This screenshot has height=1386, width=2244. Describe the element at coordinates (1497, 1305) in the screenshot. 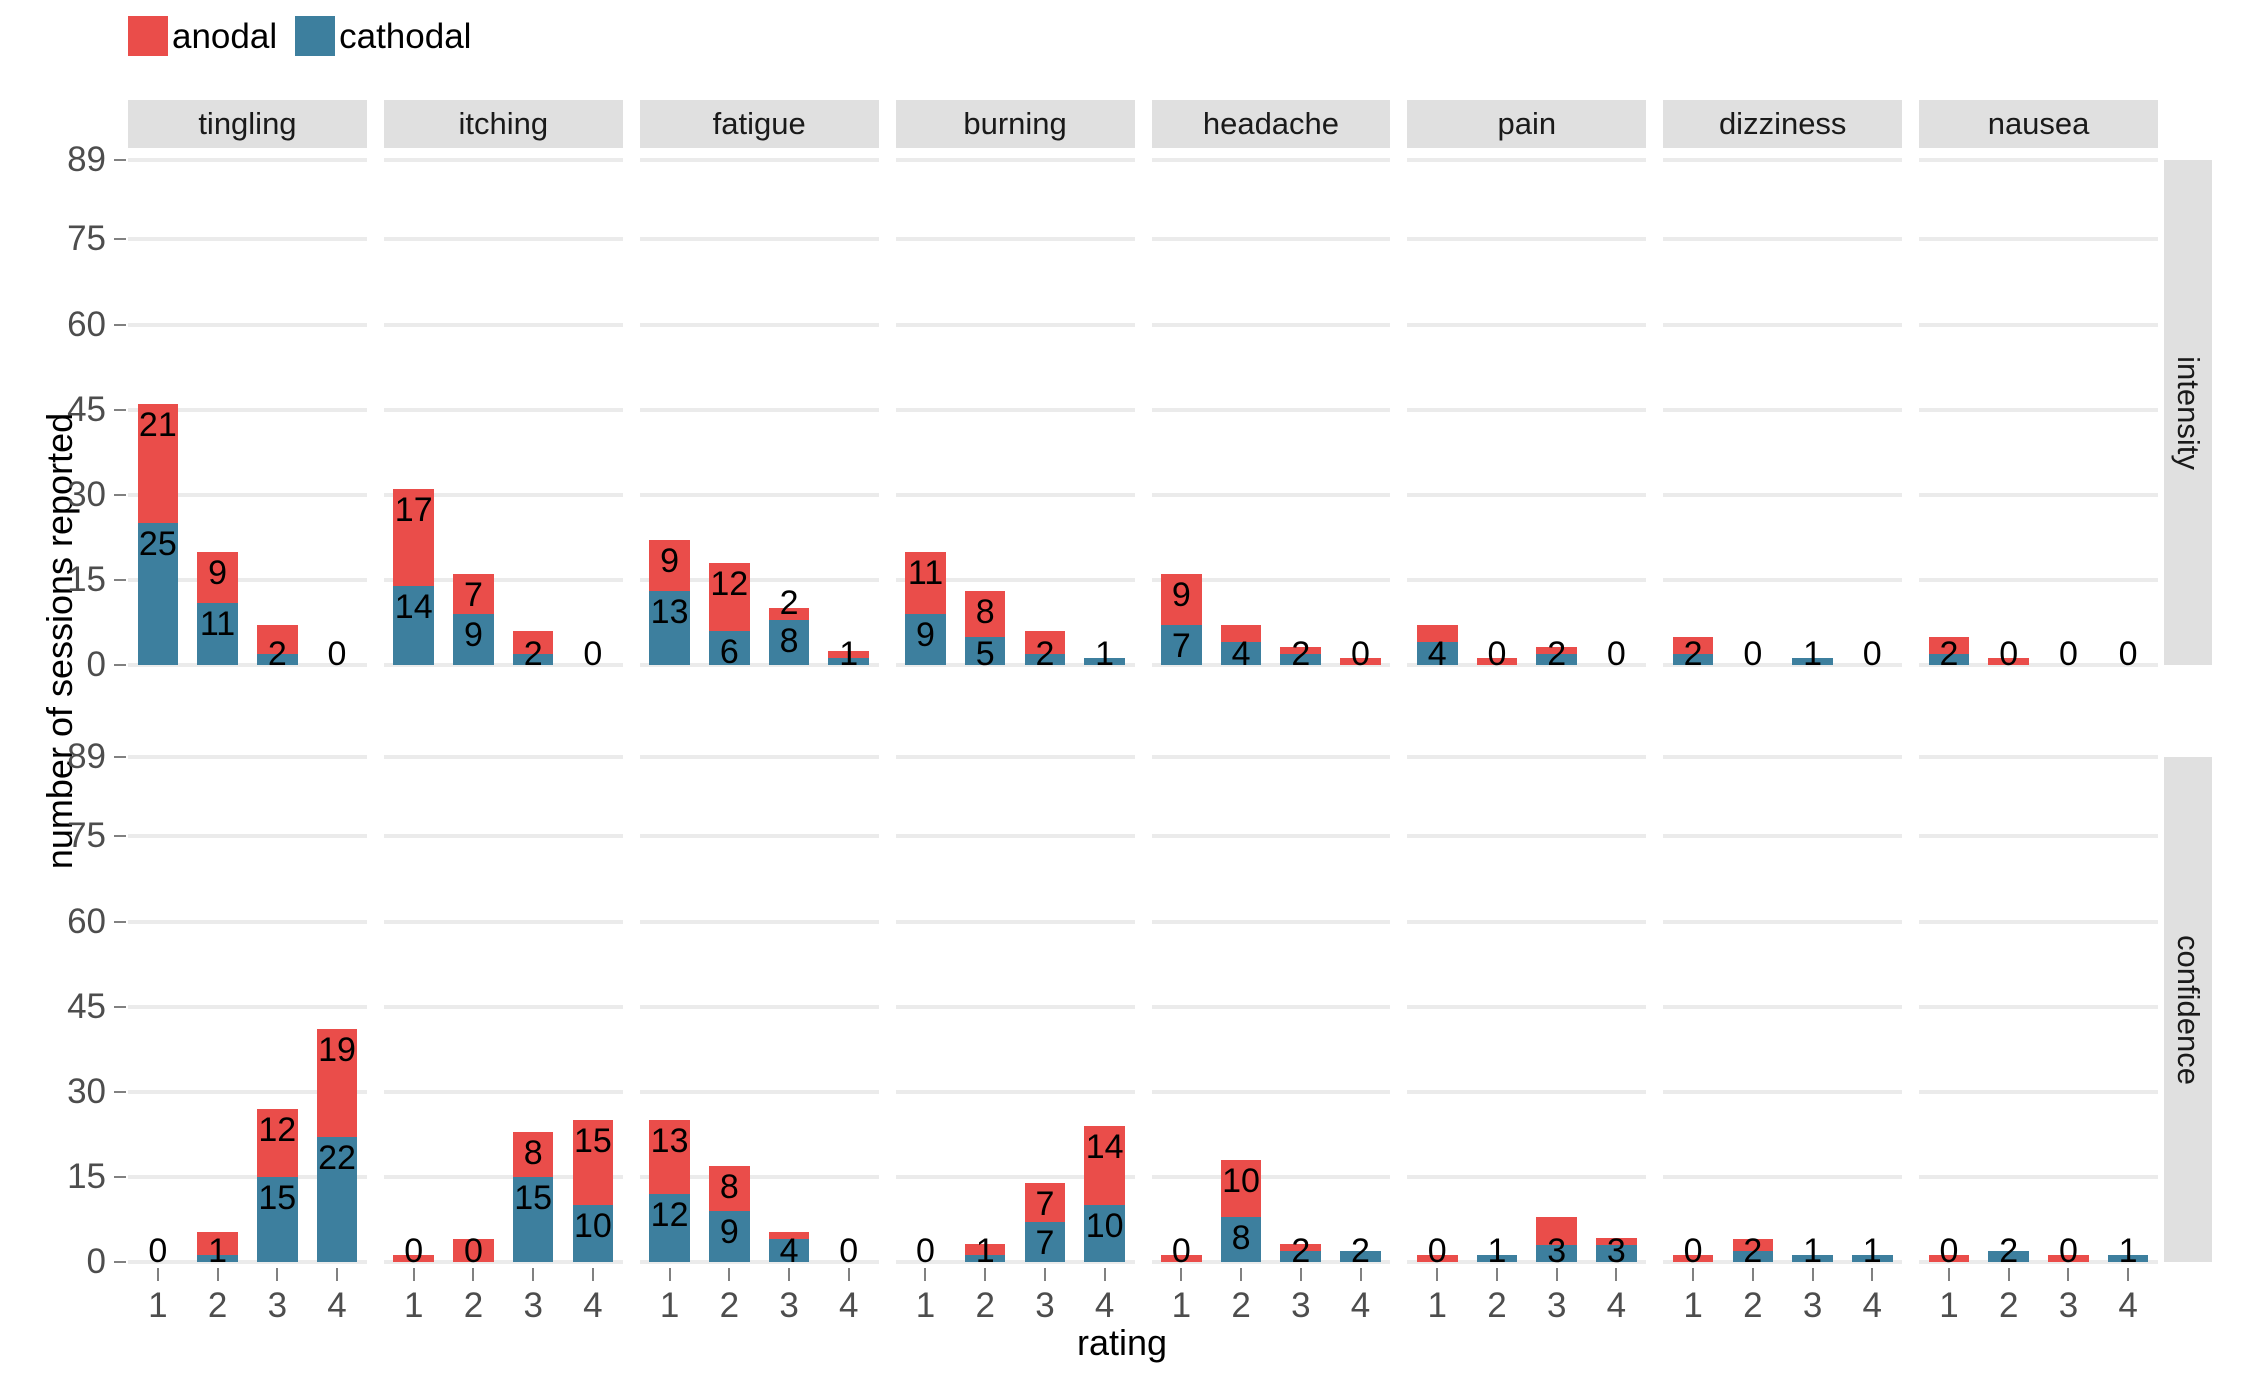

I see `x-tick-label-pain-2: 2` at that location.